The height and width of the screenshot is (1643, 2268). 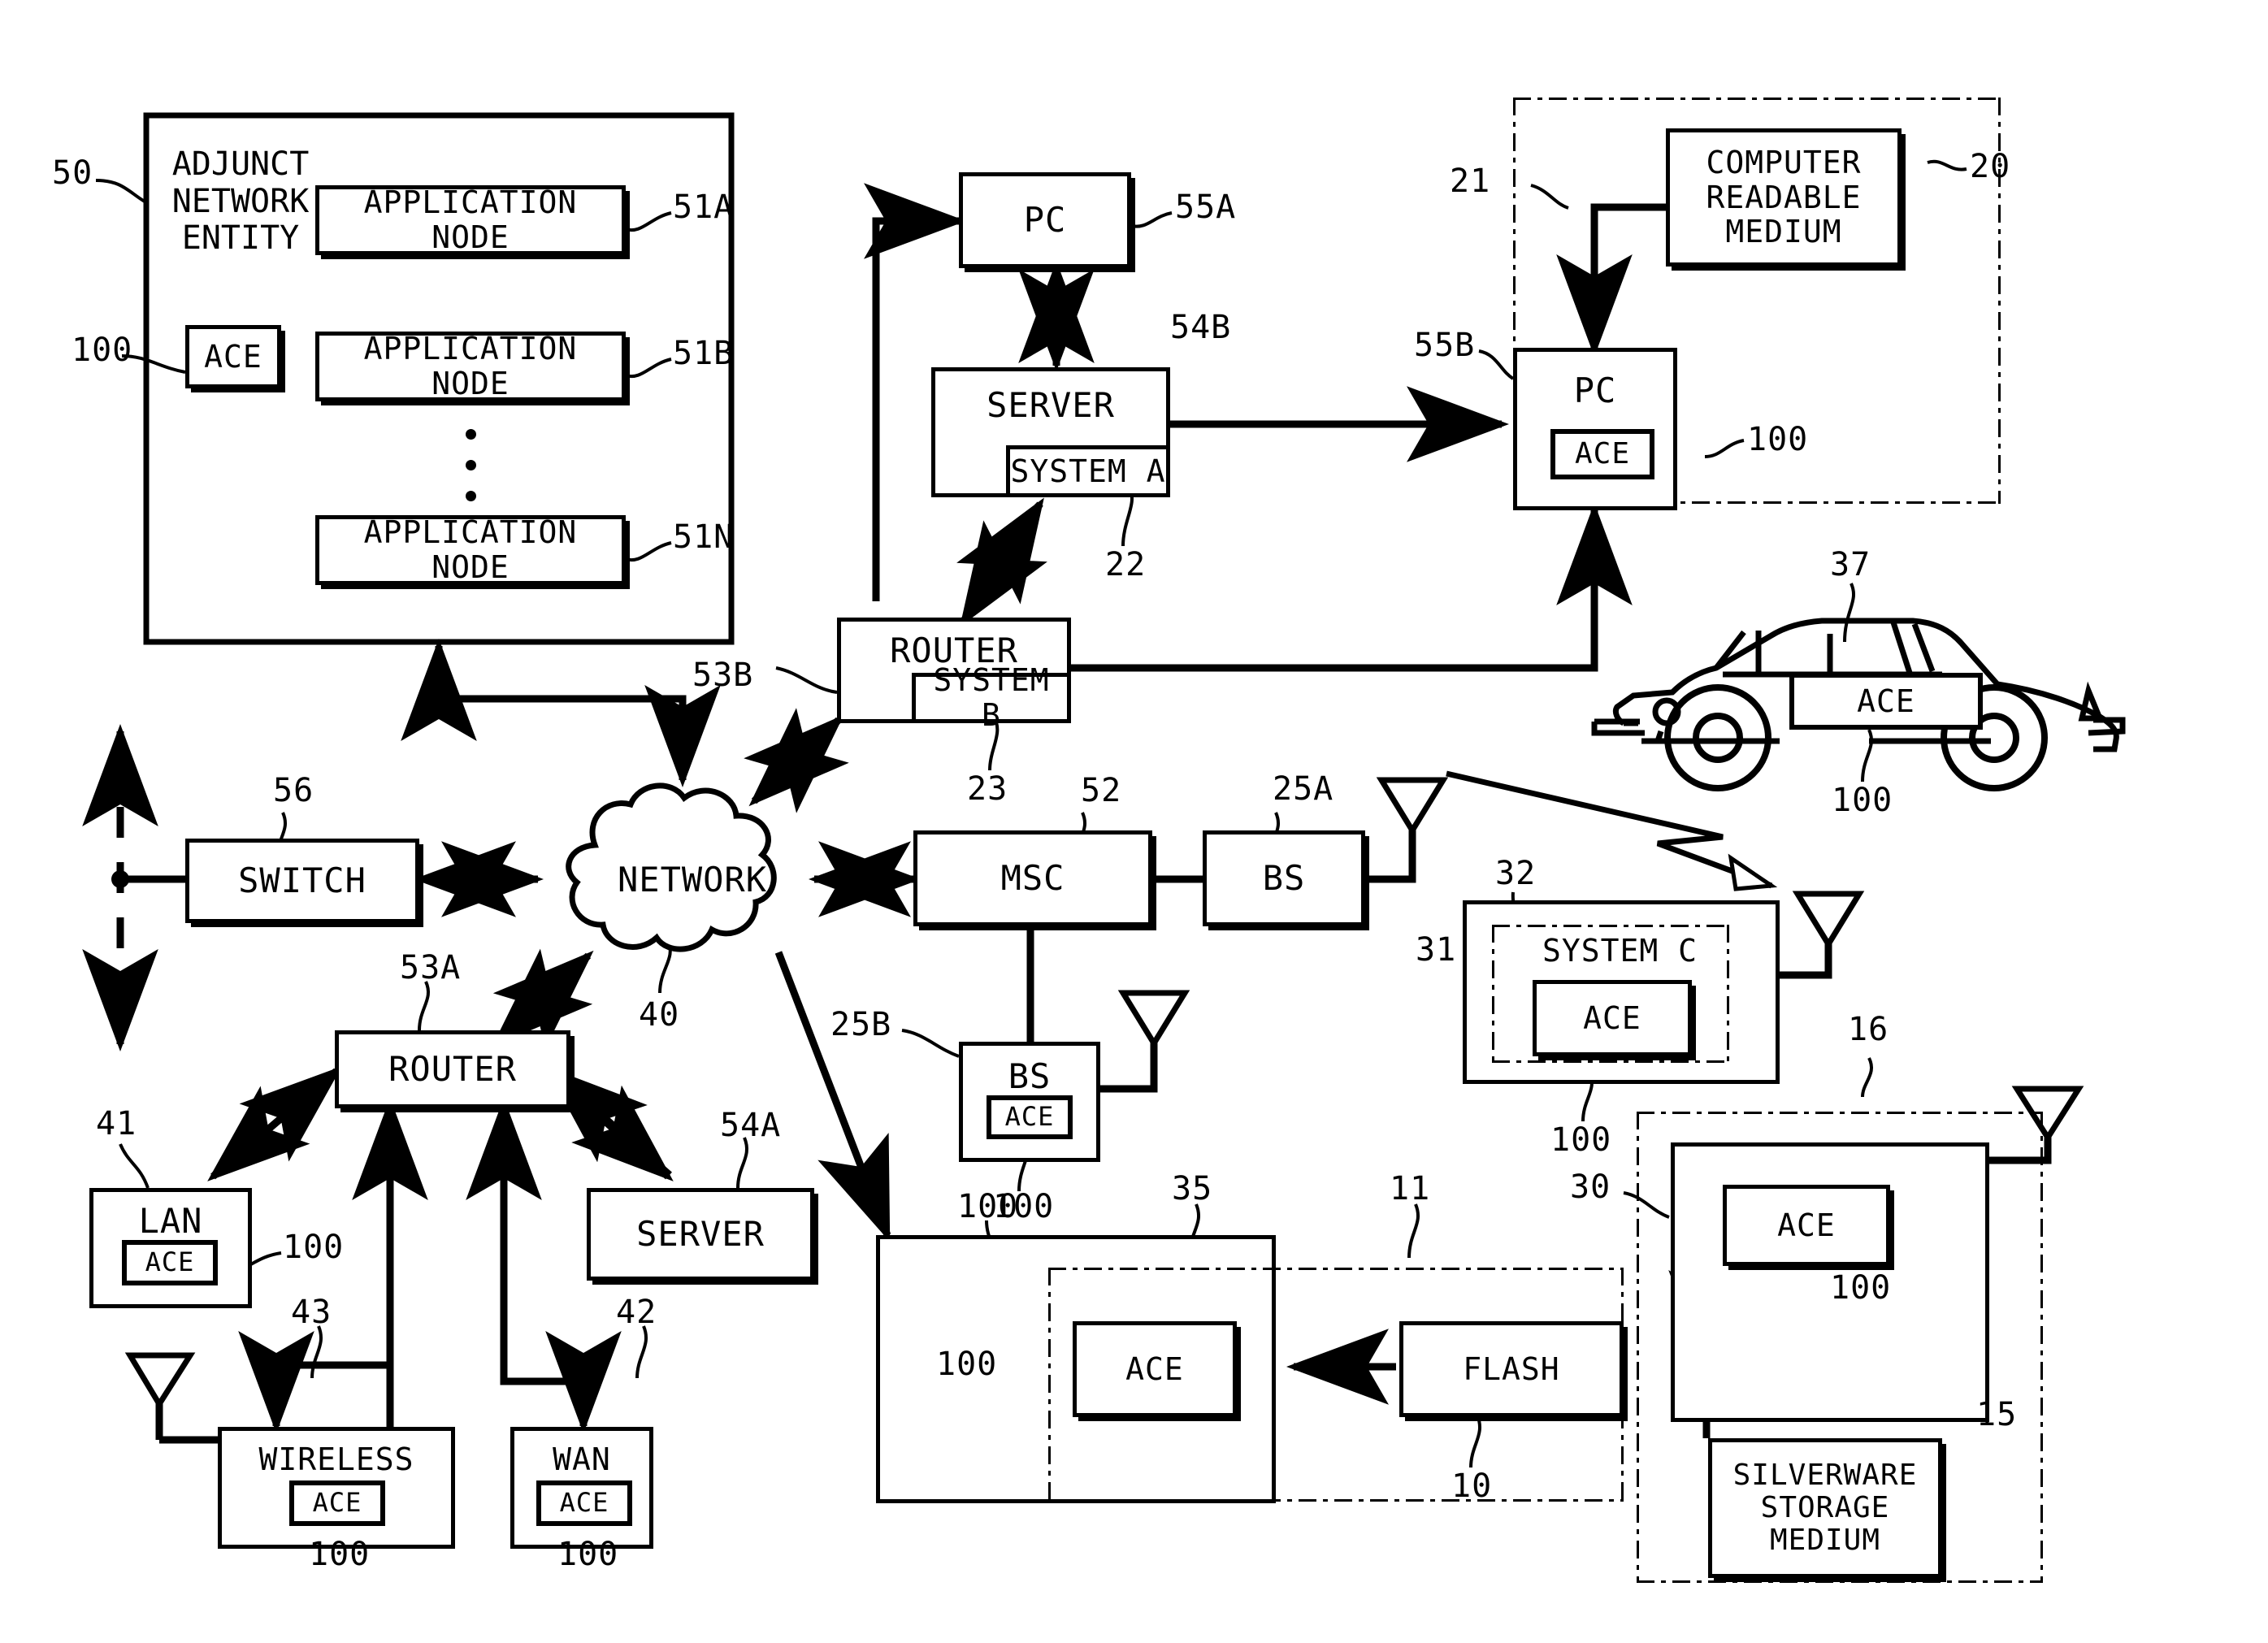 I want to click on application-node-n: APPLICATION NODE, so click(x=470, y=550).